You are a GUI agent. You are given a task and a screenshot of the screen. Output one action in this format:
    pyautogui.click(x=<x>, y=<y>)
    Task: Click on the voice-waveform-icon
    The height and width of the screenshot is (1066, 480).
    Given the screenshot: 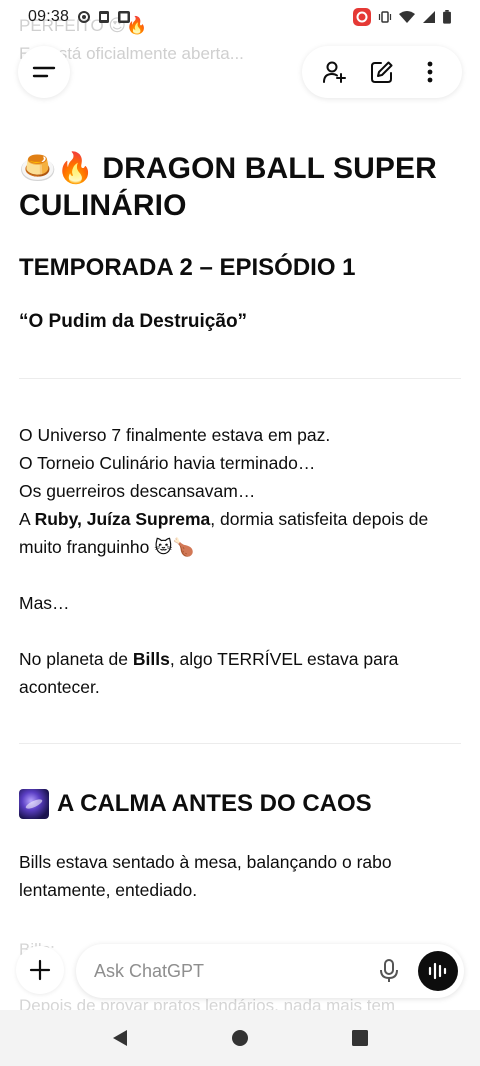 What is the action you would take?
    pyautogui.click(x=437, y=971)
    